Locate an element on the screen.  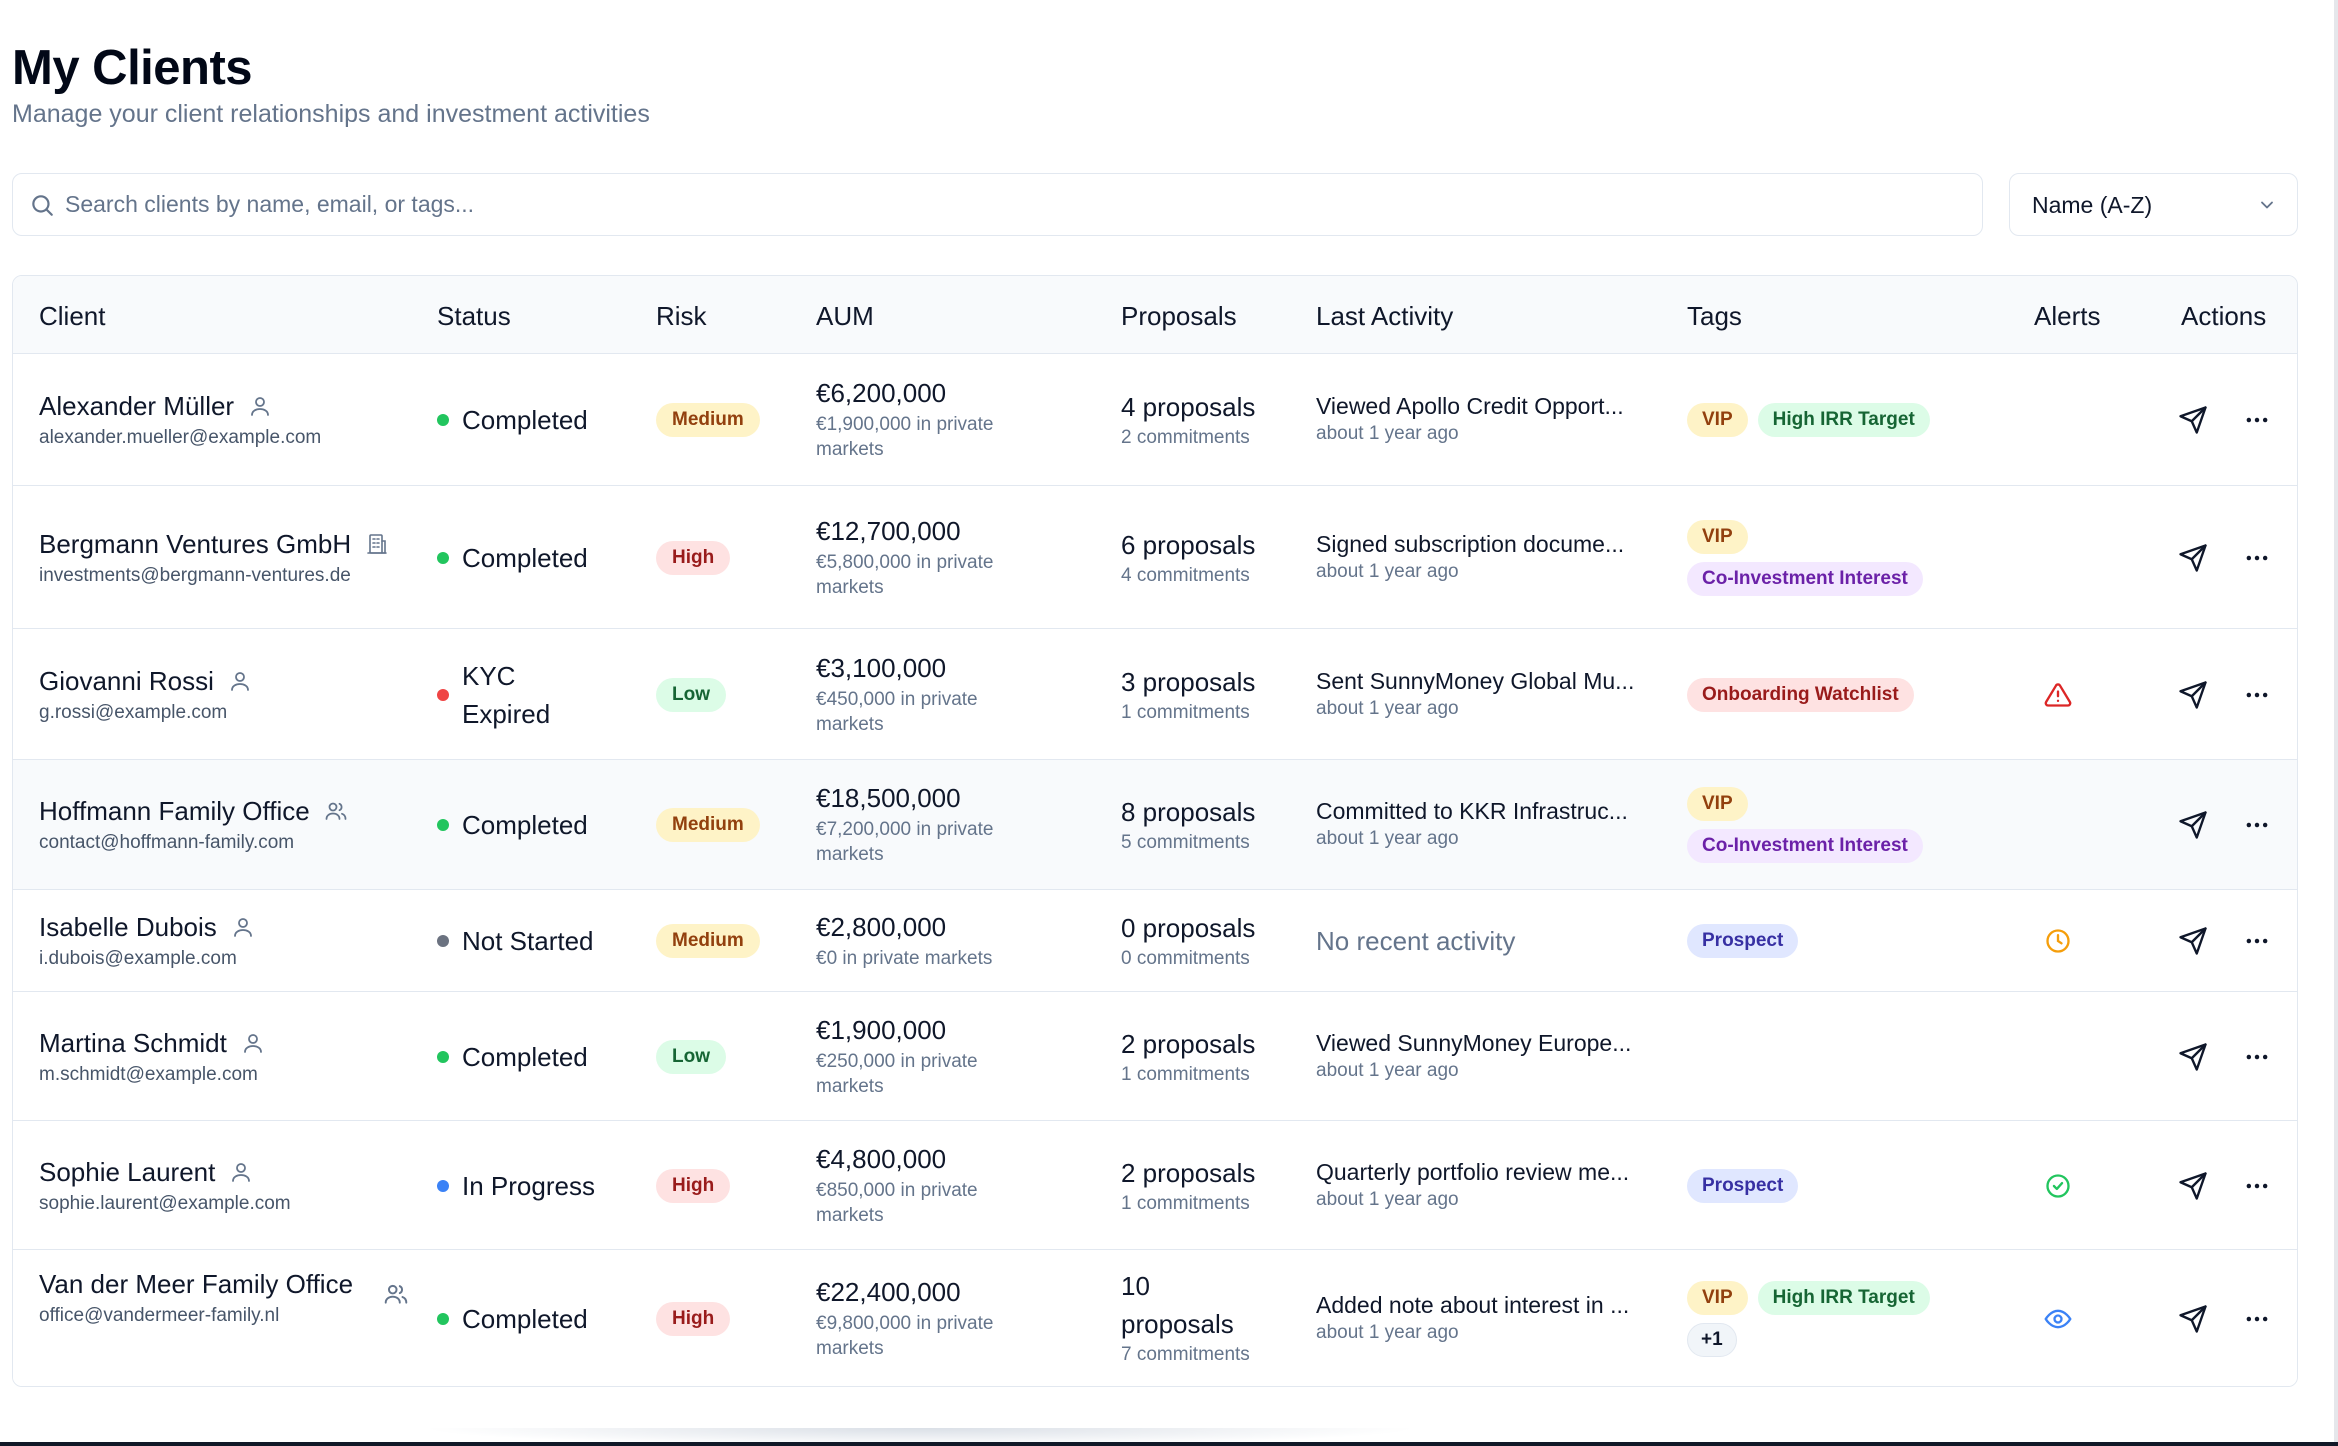
page-title: My Clients is located at coordinates (132, 68).